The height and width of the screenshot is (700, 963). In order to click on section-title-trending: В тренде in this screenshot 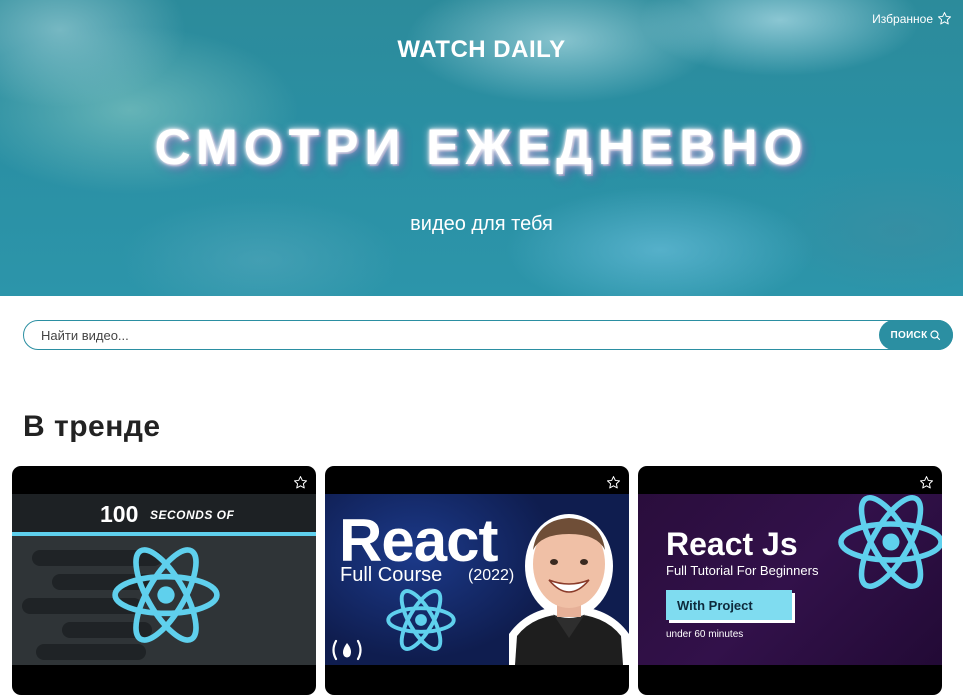, I will do `click(92, 426)`.